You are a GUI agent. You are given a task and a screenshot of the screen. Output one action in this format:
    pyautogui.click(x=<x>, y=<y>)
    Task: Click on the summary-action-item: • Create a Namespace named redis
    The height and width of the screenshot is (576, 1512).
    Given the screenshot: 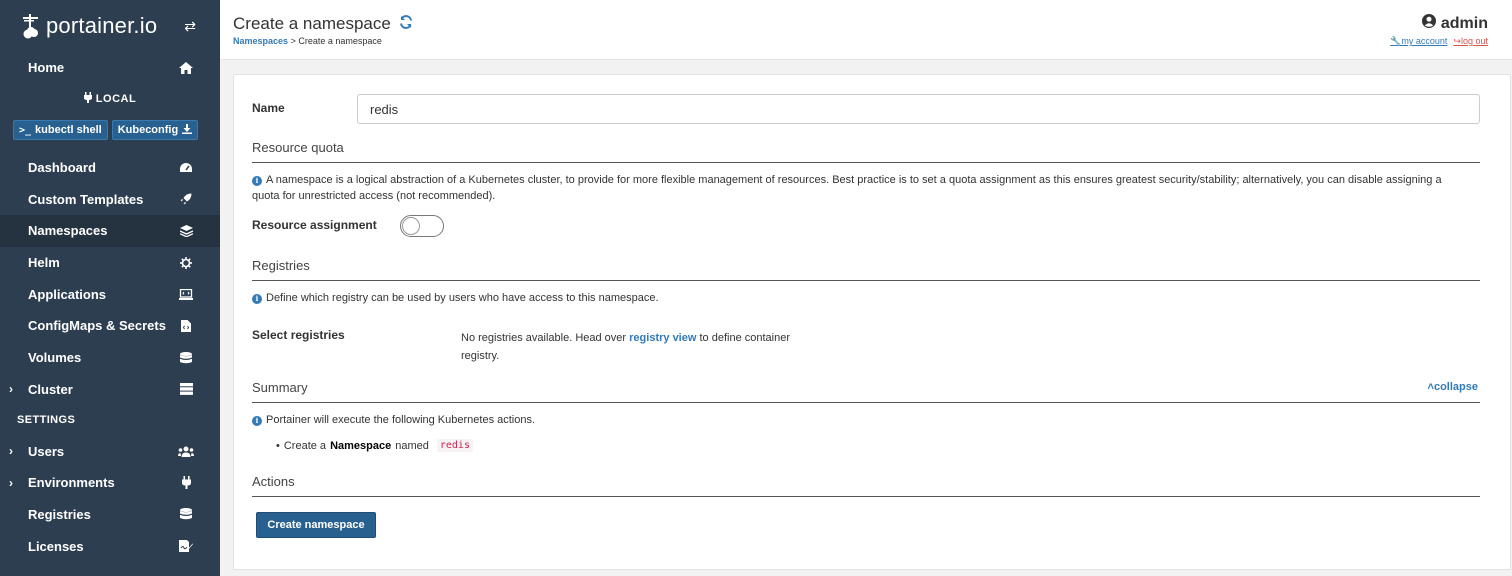 What is the action you would take?
    pyautogui.click(x=374, y=445)
    